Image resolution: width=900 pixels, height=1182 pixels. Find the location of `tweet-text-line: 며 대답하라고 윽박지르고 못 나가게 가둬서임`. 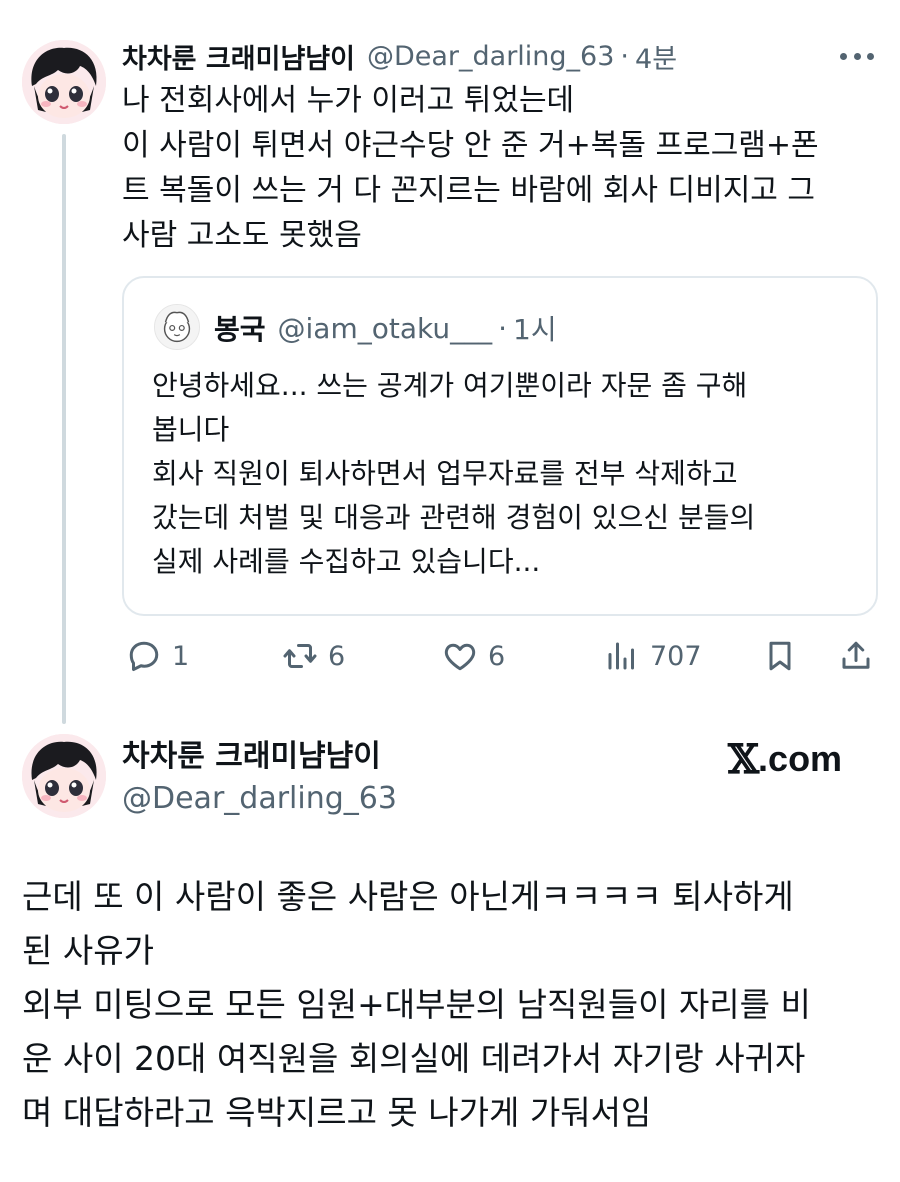

tweet-text-line: 며 대답하라고 윽박지르고 못 나가게 가둬서임 is located at coordinates (337, 1112).